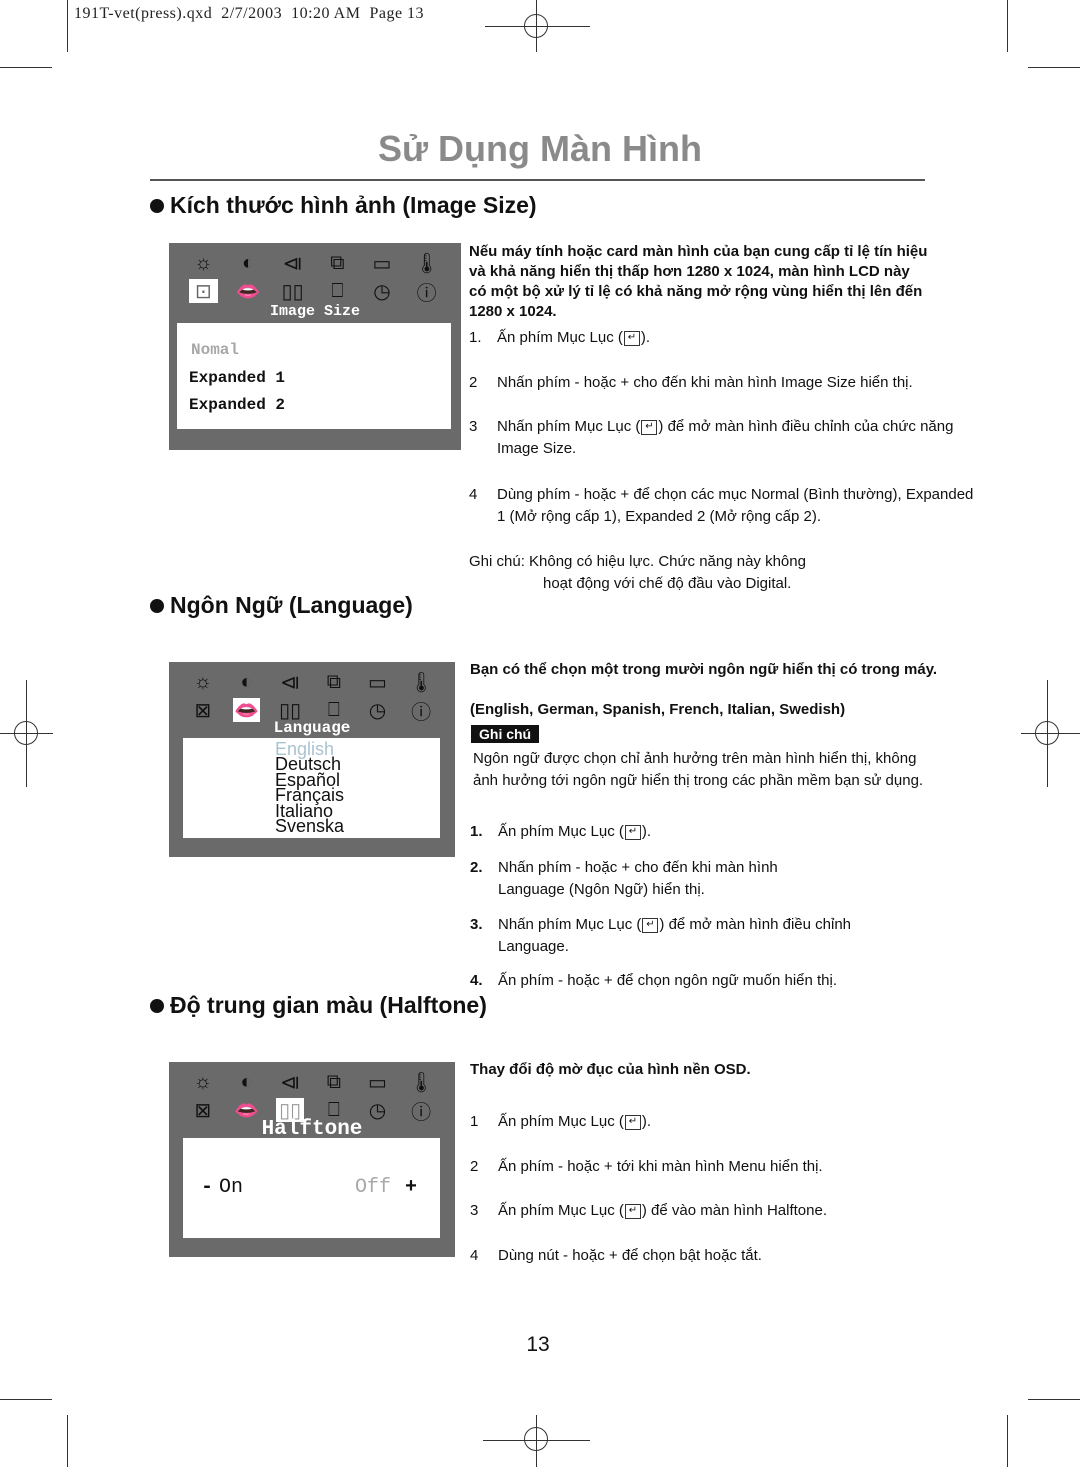 The image size is (1080, 1467). What do you see at coordinates (312, 728) in the screenshot?
I see `osd-title: Language` at bounding box center [312, 728].